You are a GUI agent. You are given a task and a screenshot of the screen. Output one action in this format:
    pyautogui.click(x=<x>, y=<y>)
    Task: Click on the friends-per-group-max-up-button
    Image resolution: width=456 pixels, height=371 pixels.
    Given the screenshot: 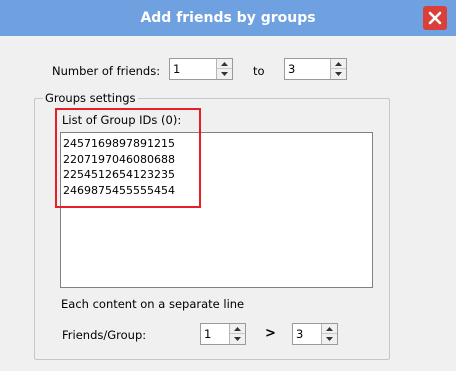 What is the action you would take?
    pyautogui.click(x=329, y=329)
    